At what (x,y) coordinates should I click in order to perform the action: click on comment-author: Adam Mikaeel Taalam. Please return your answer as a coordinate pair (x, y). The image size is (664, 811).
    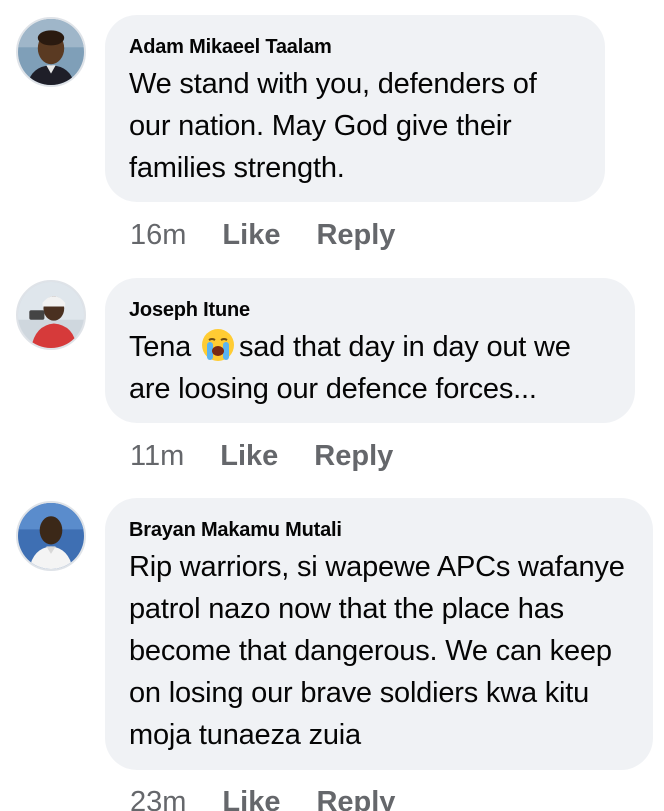
    Looking at the image, I should click on (355, 47).